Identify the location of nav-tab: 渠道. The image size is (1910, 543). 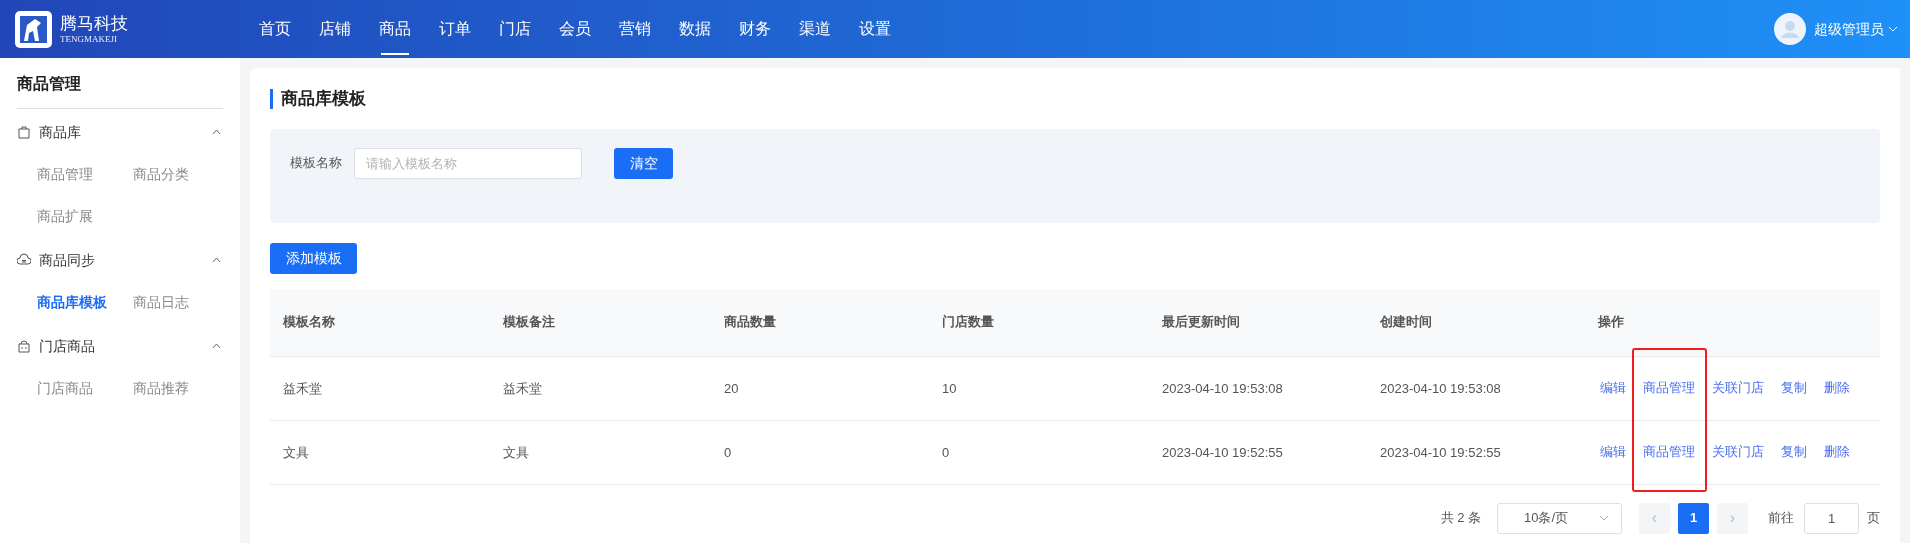
(815, 29).